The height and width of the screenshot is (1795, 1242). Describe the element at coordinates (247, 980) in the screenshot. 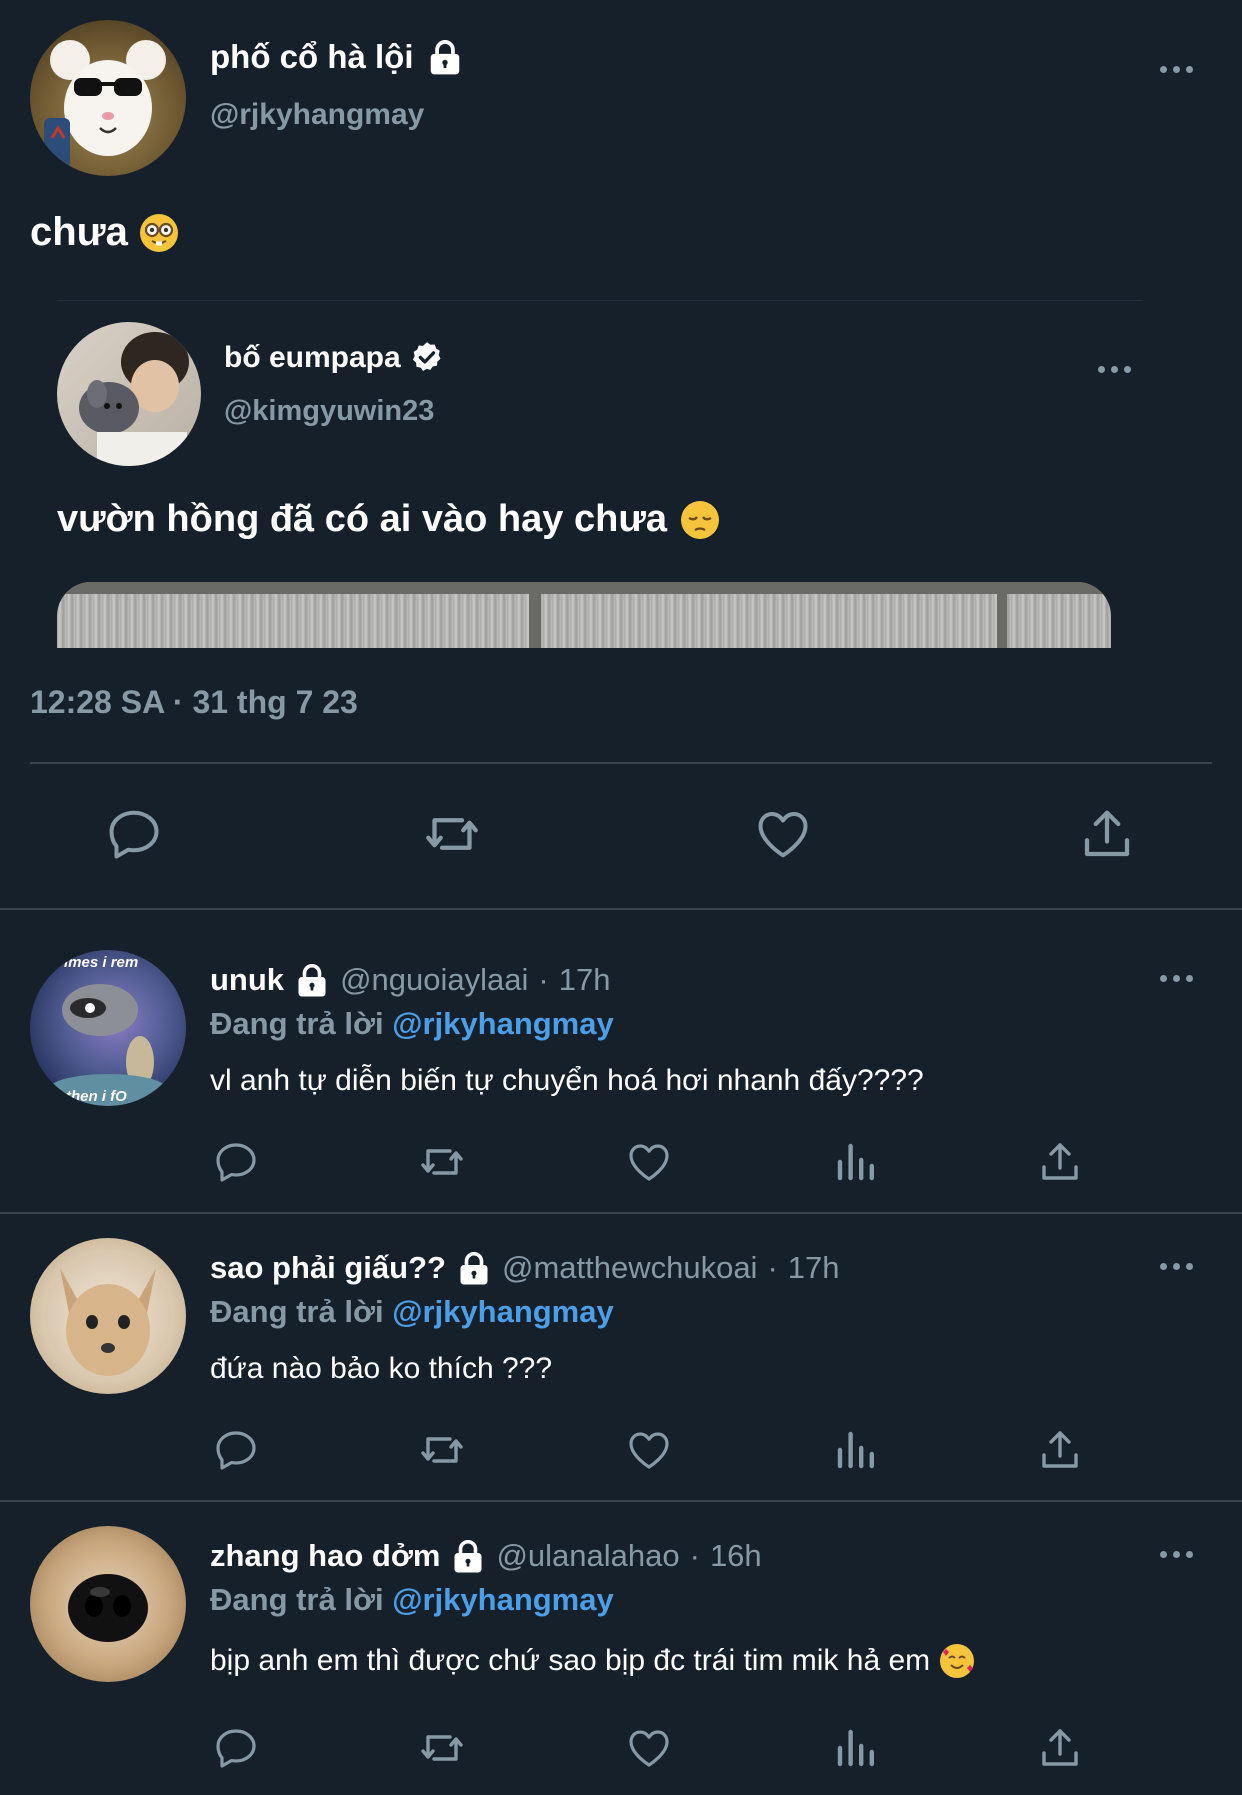

I see `reply-author-name: unuk` at that location.